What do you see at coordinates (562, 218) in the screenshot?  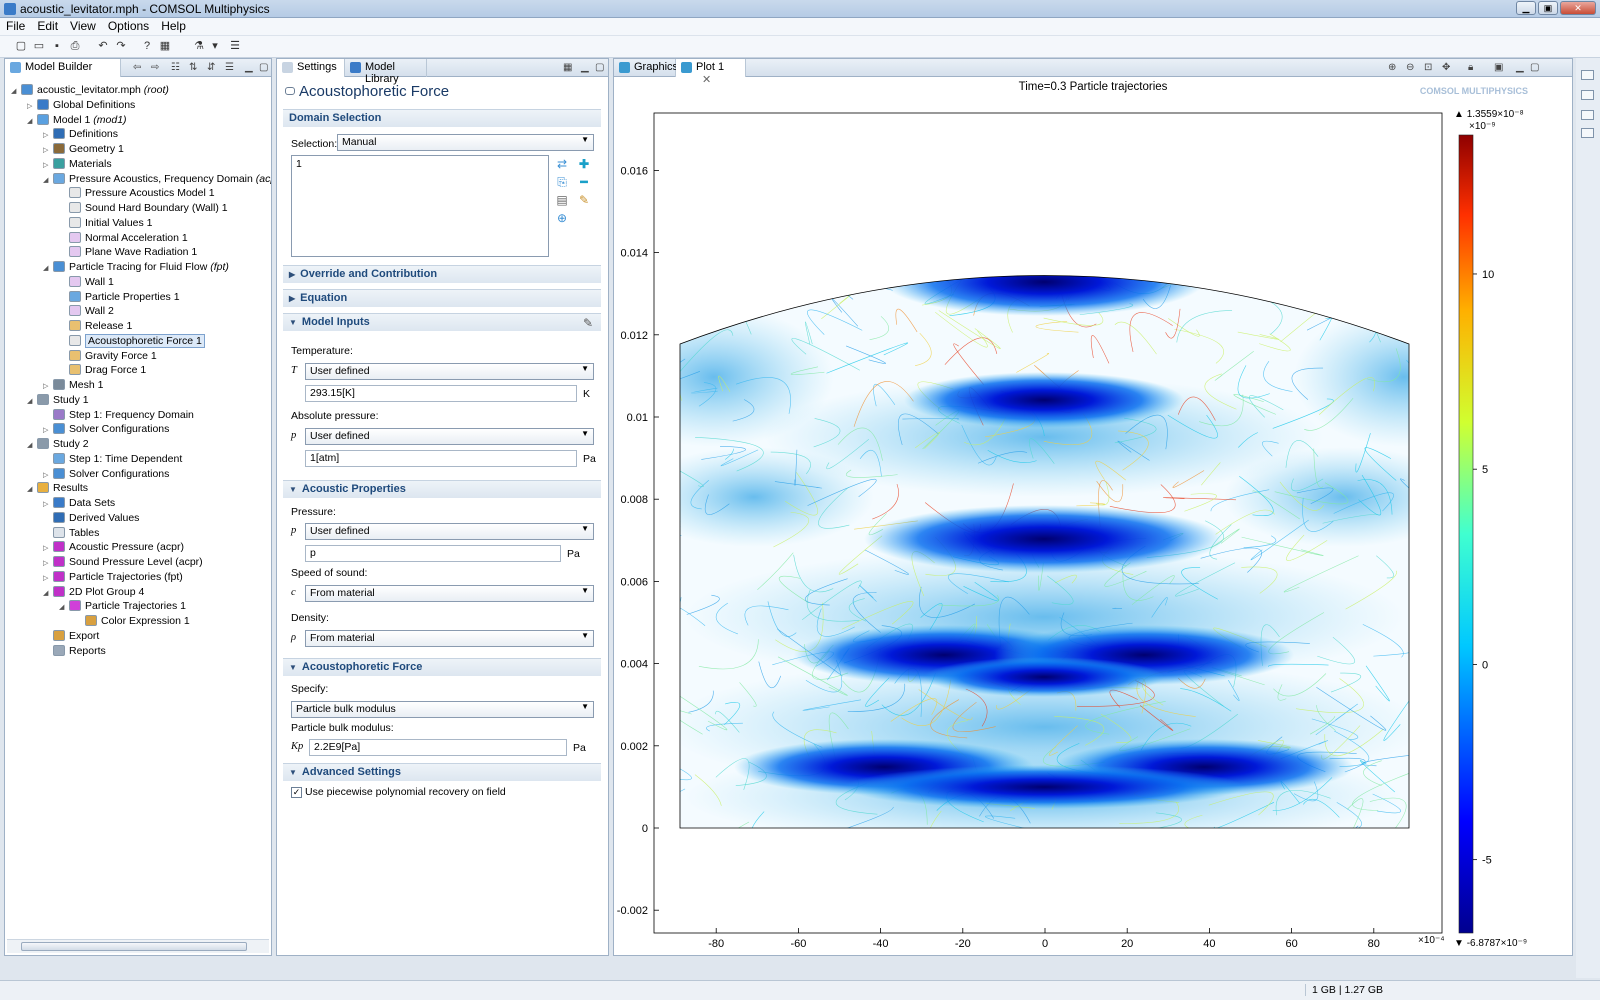 I see `zoom-to-selection-icon: ⊕` at bounding box center [562, 218].